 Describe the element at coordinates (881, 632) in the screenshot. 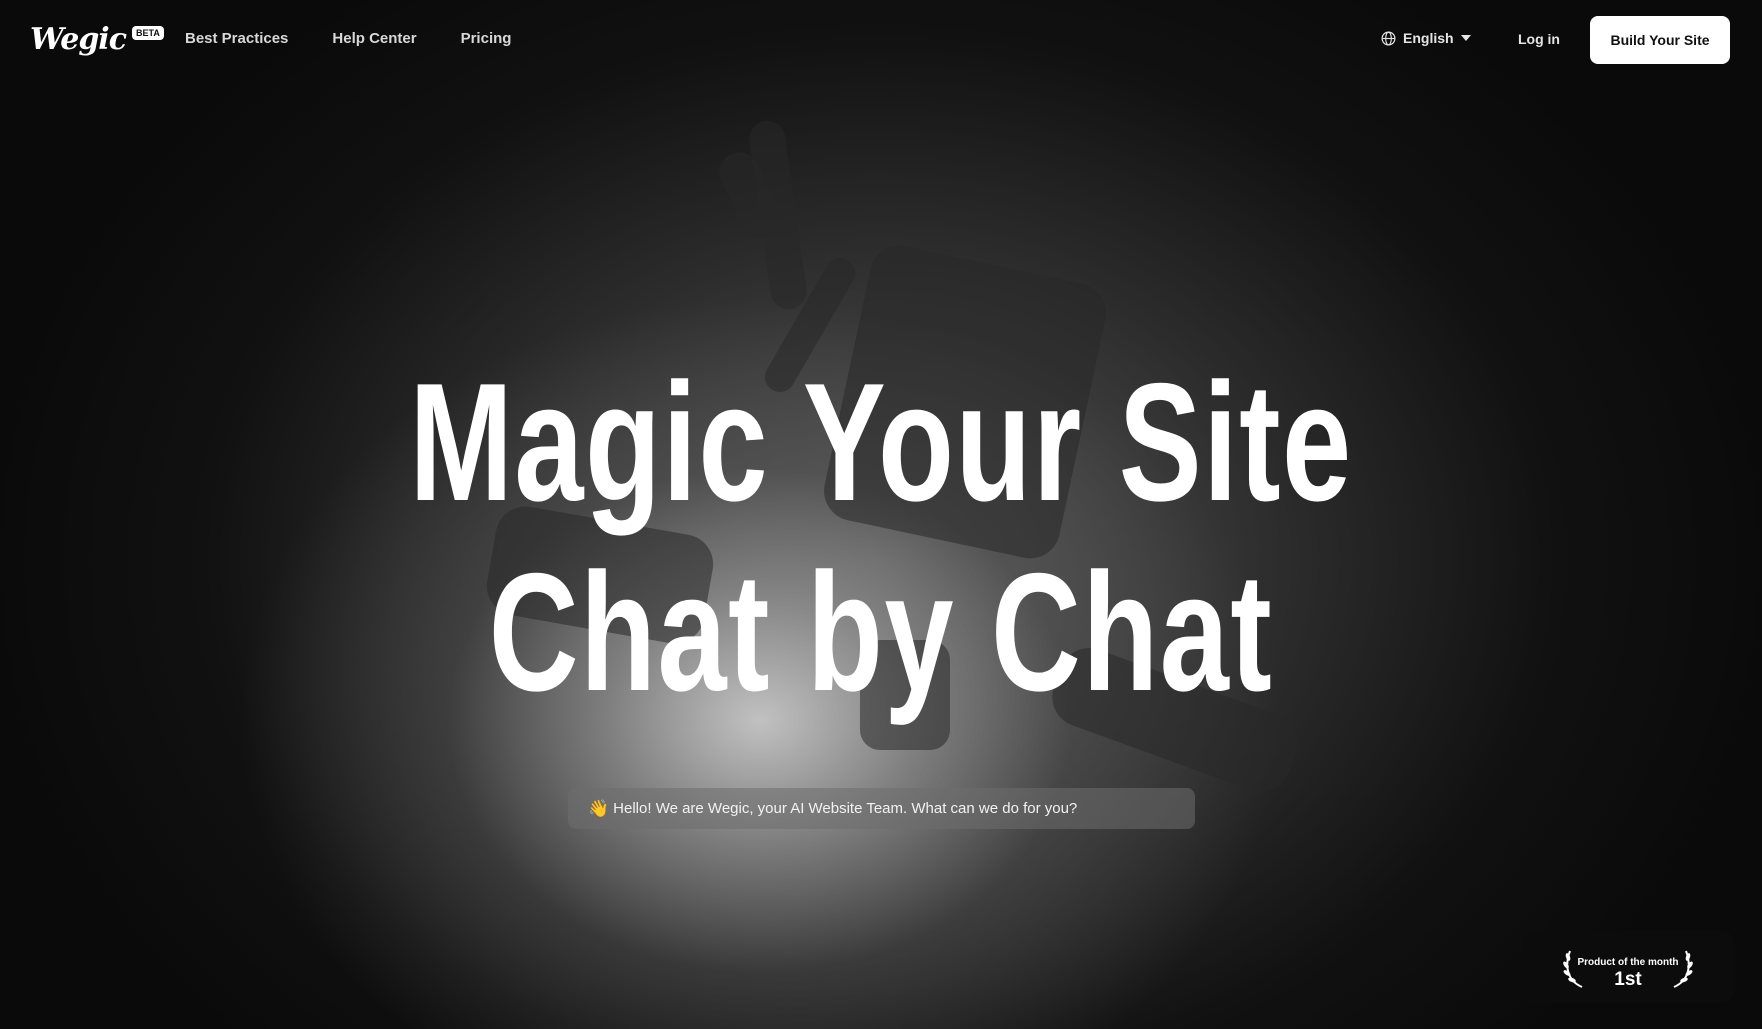

I see `hero-headline-line2: Chat by Chat` at that location.